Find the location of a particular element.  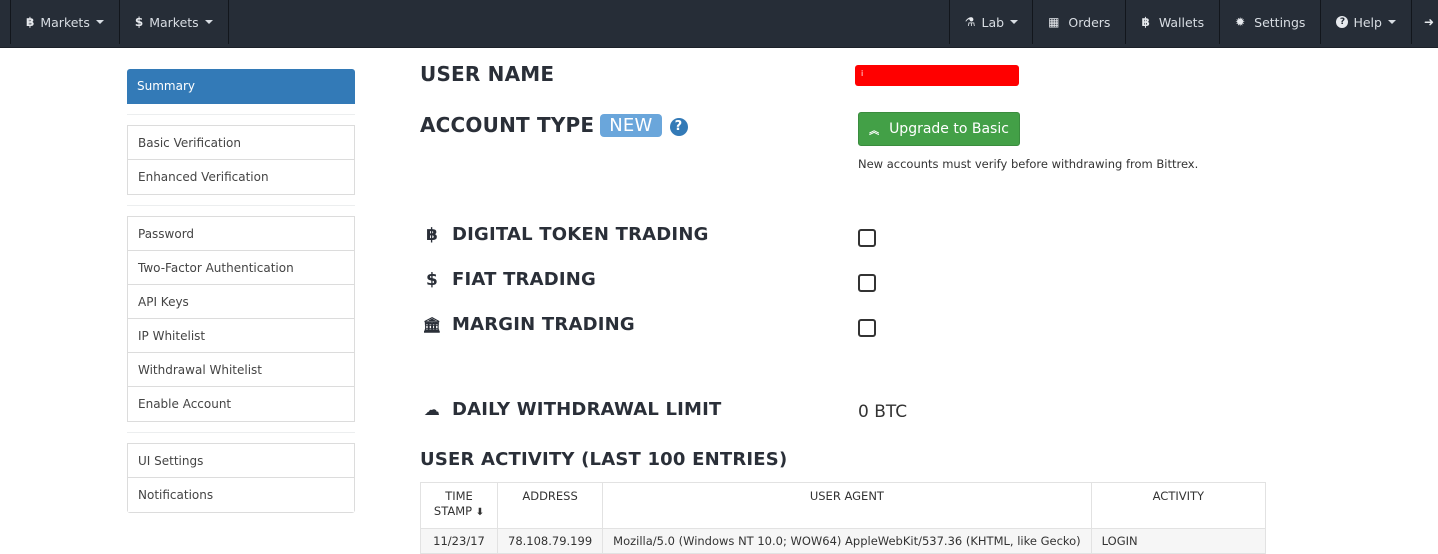

cell-timestamp: 11/23/17 is located at coordinates (459, 541).